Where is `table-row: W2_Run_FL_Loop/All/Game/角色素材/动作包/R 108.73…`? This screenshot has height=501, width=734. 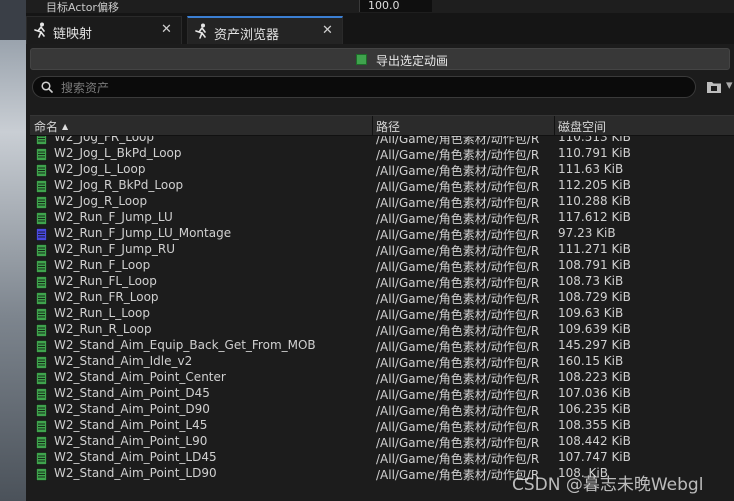
table-row: W2_Run_FL_Loop/All/Game/角色素材/动作包/R 108.73… is located at coordinates (382, 282).